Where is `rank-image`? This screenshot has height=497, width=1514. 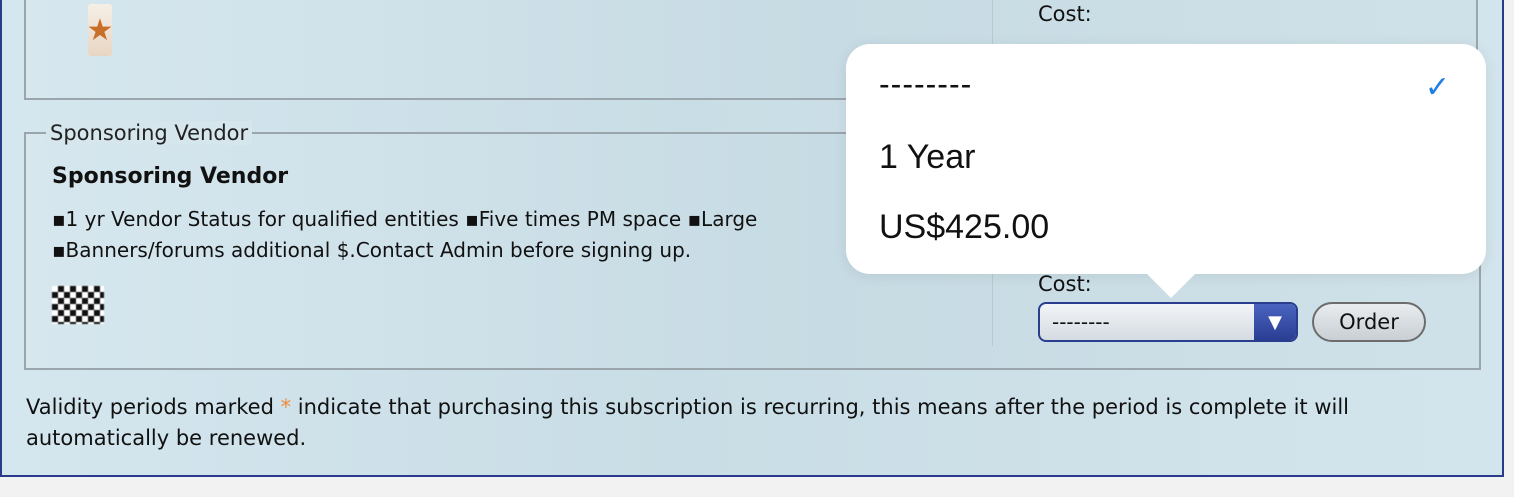 rank-image is located at coordinates (78, 305).